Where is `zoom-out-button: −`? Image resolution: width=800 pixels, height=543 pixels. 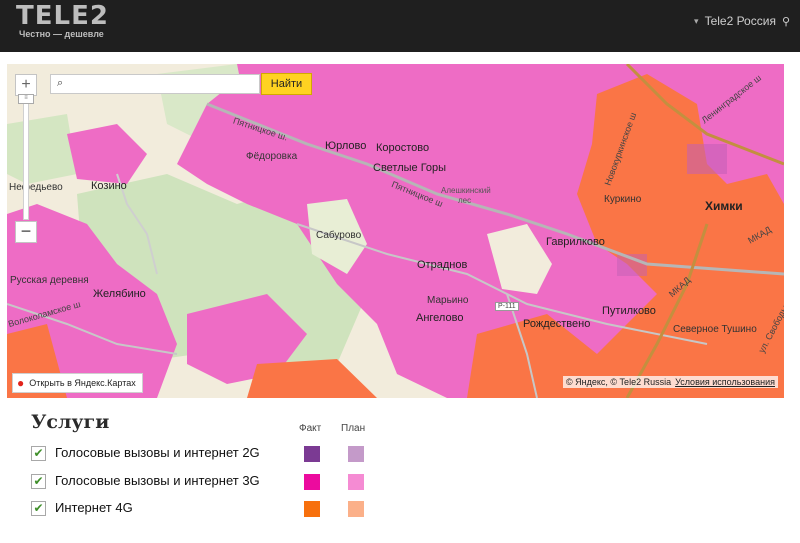
zoom-out-button: − is located at coordinates (26, 232).